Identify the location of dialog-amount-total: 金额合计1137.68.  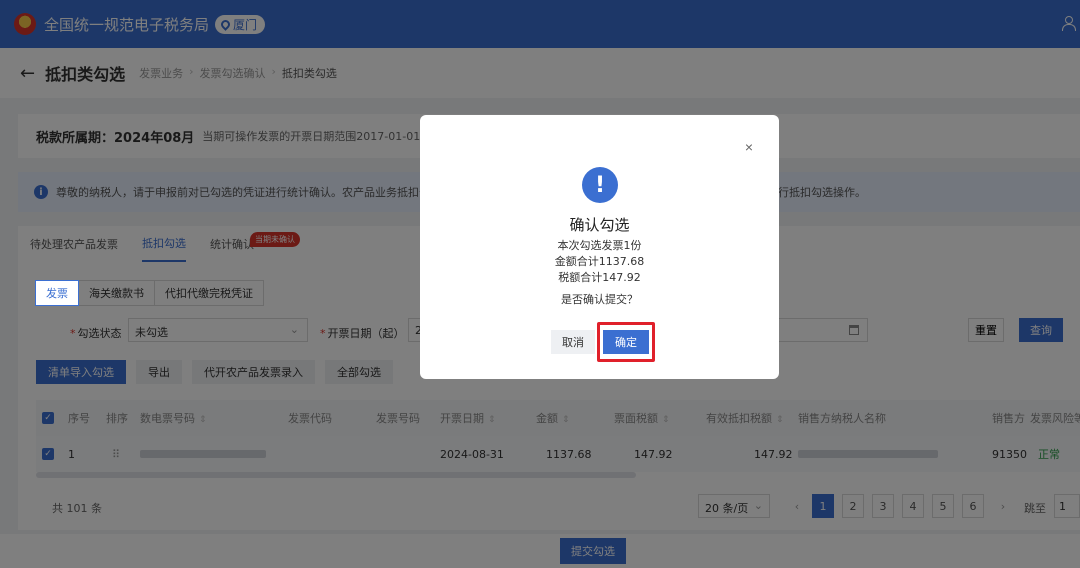
(599, 261).